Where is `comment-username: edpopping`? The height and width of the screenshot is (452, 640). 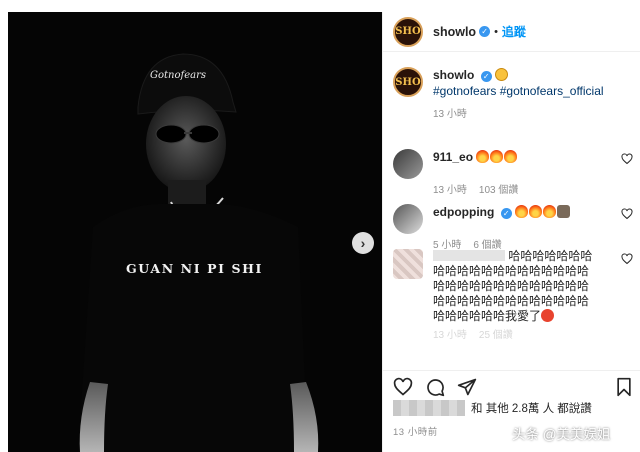
comment-username: edpopping is located at coordinates (463, 212).